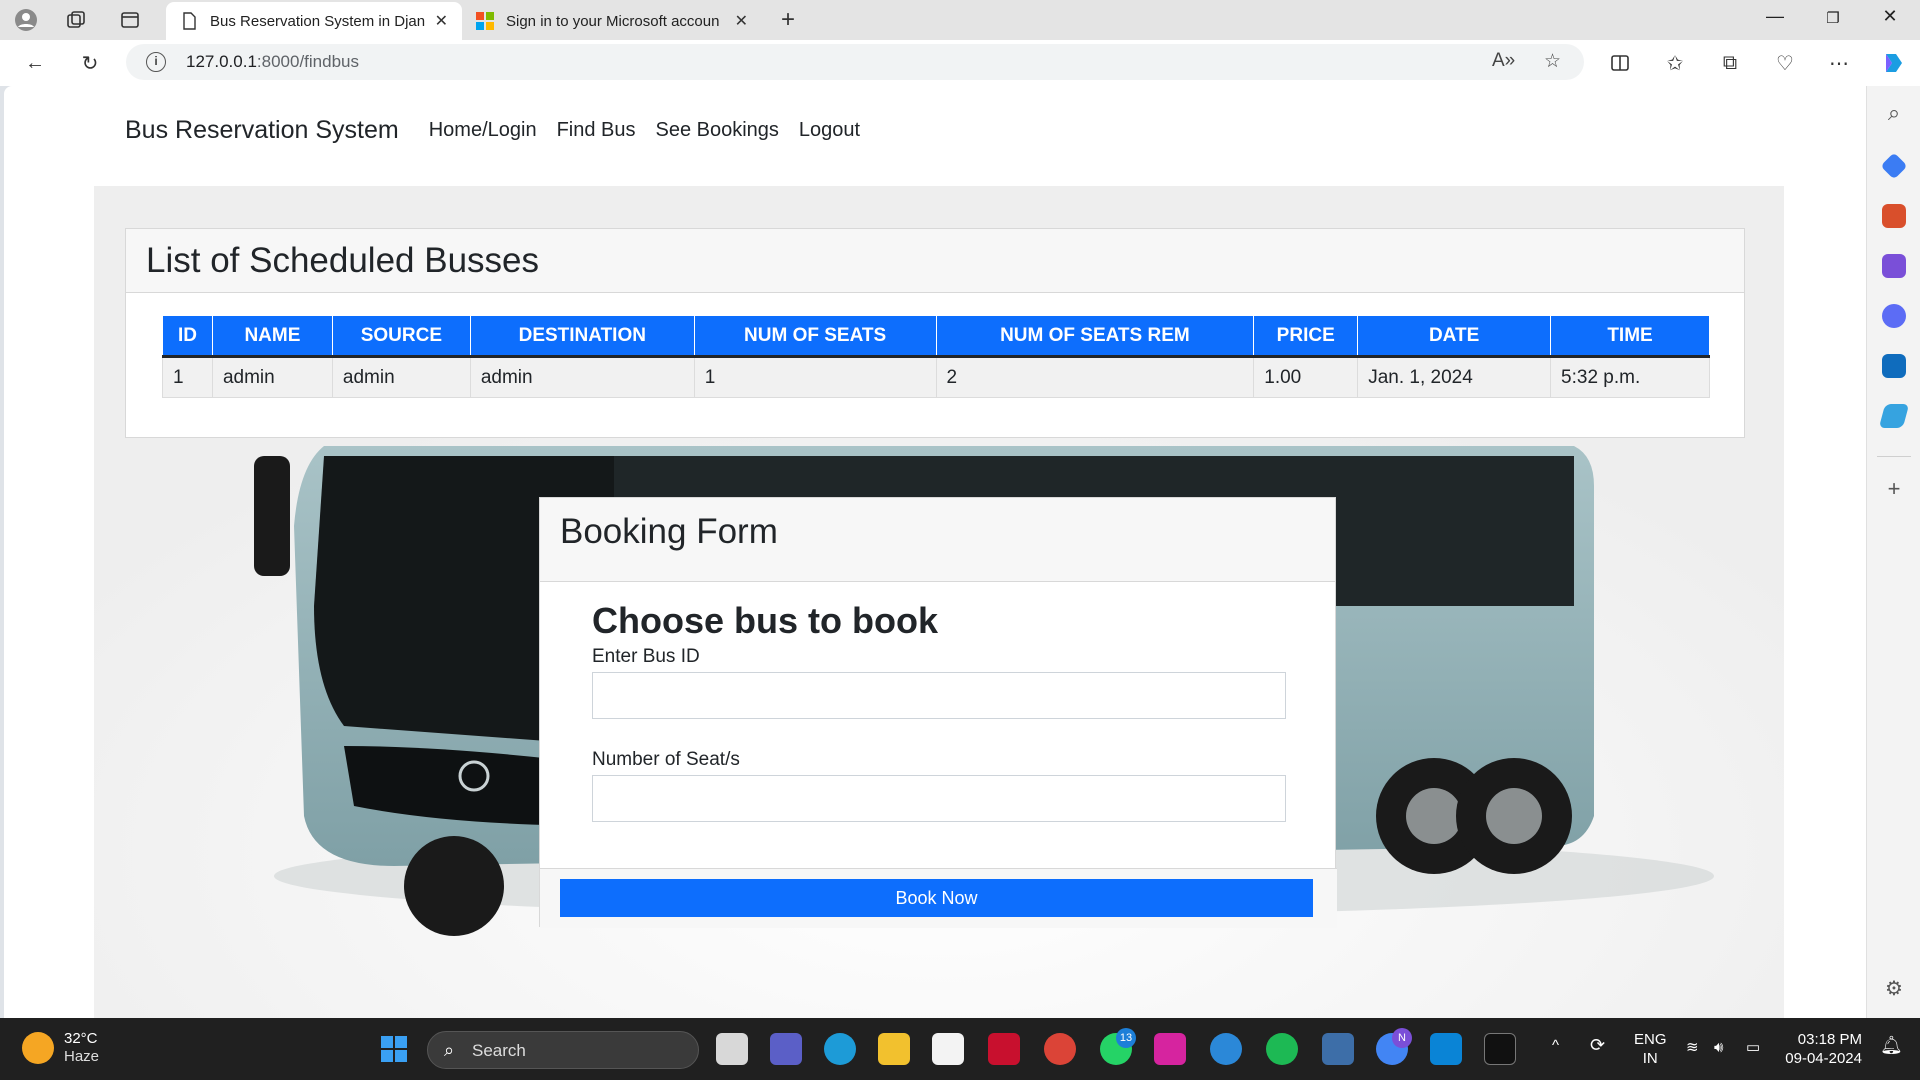 Image resolution: width=1920 pixels, height=1080 pixels. What do you see at coordinates (272, 61) in the screenshot?
I see `url-text: 127.0.0.1:8000/findbus` at bounding box center [272, 61].